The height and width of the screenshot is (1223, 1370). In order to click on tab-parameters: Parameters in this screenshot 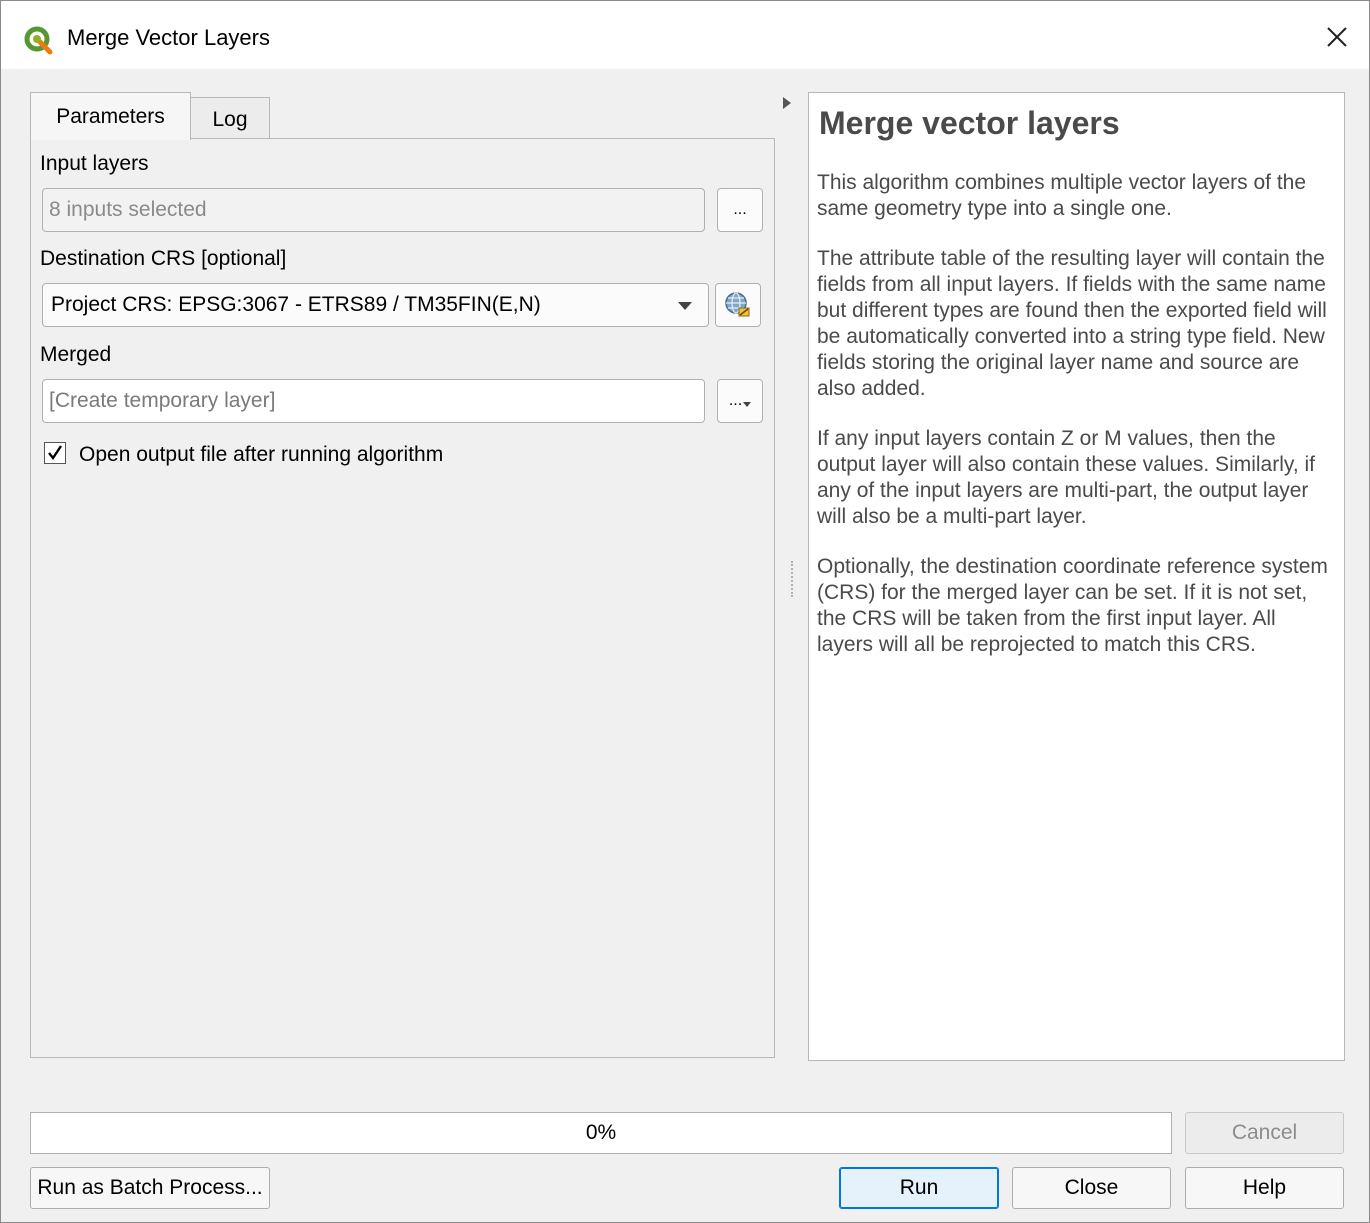, I will do `click(110, 116)`.